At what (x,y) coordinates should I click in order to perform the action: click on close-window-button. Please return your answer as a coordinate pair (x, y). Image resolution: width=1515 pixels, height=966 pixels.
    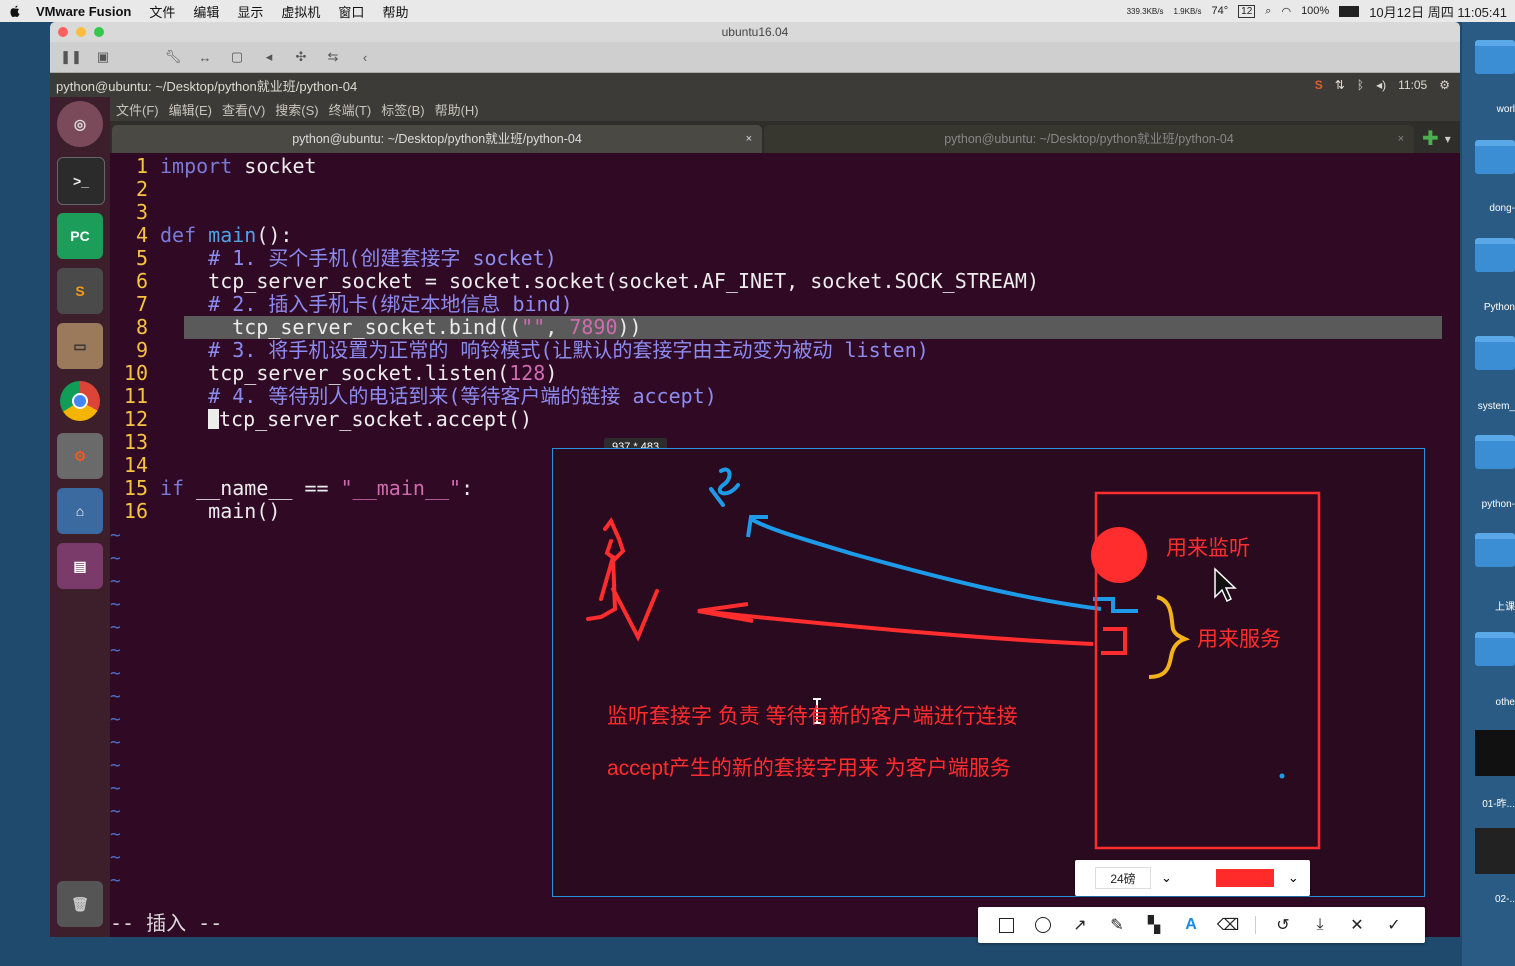
    Looking at the image, I should click on (63, 32).